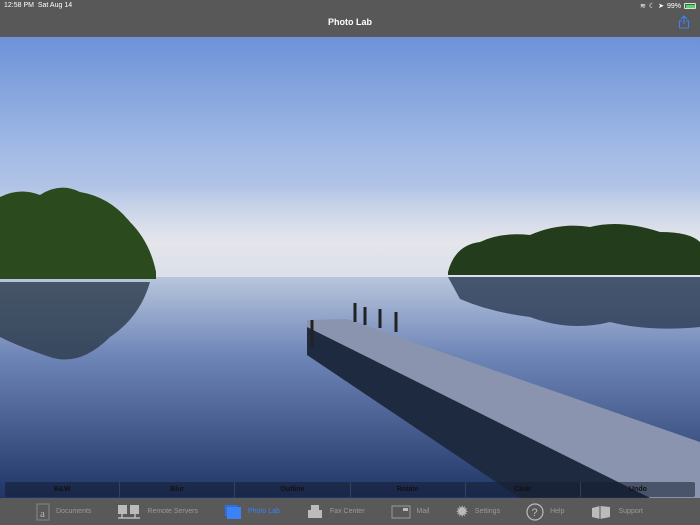 The image size is (700, 525). Describe the element at coordinates (293, 489) in the screenshot. I see `outline-button: Outline` at that location.